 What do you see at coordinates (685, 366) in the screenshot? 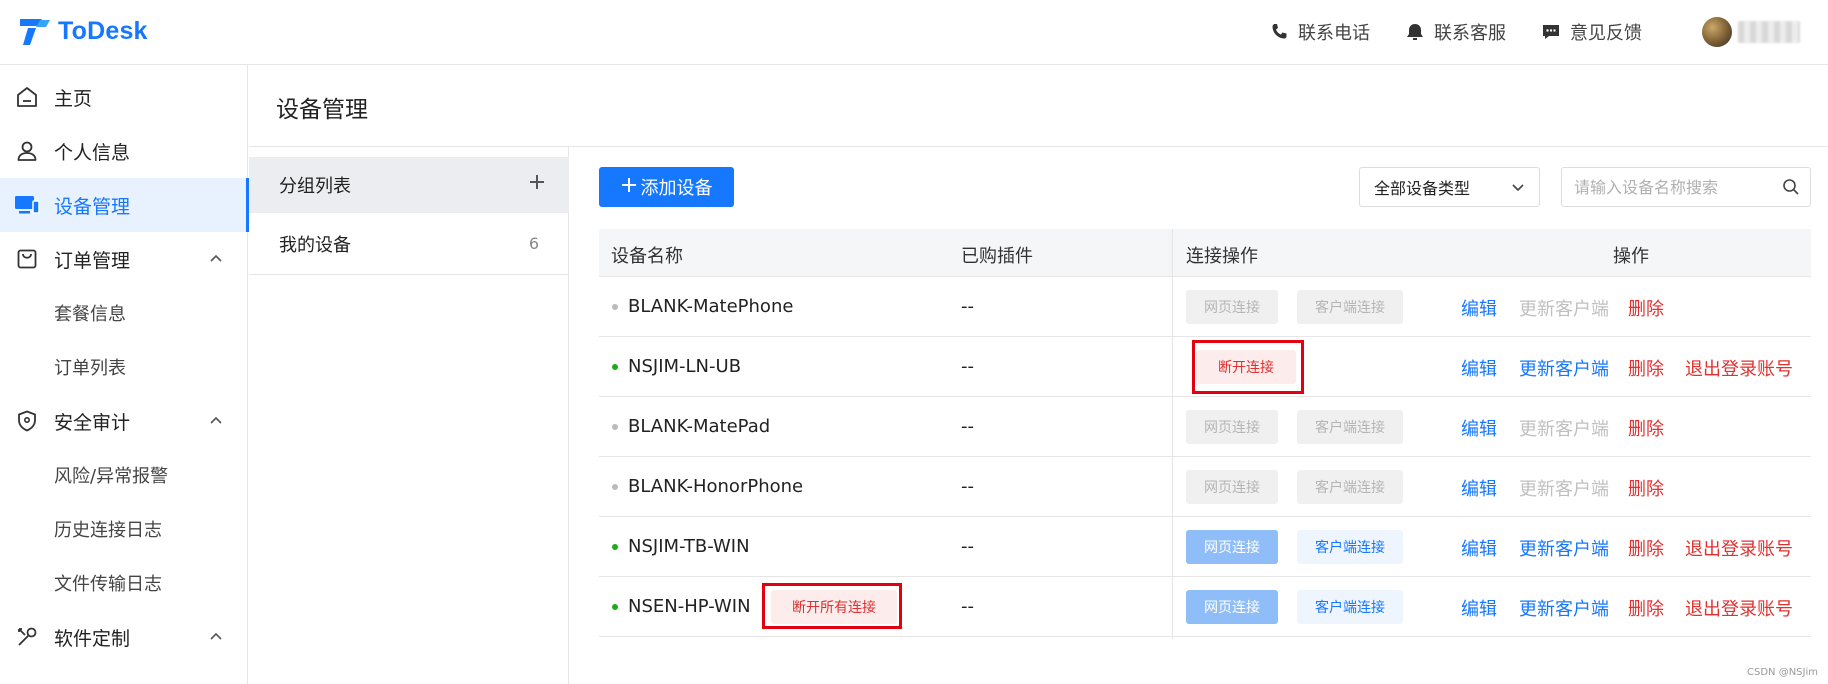
I see `device-name: NSJIM-LN-UB` at bounding box center [685, 366].